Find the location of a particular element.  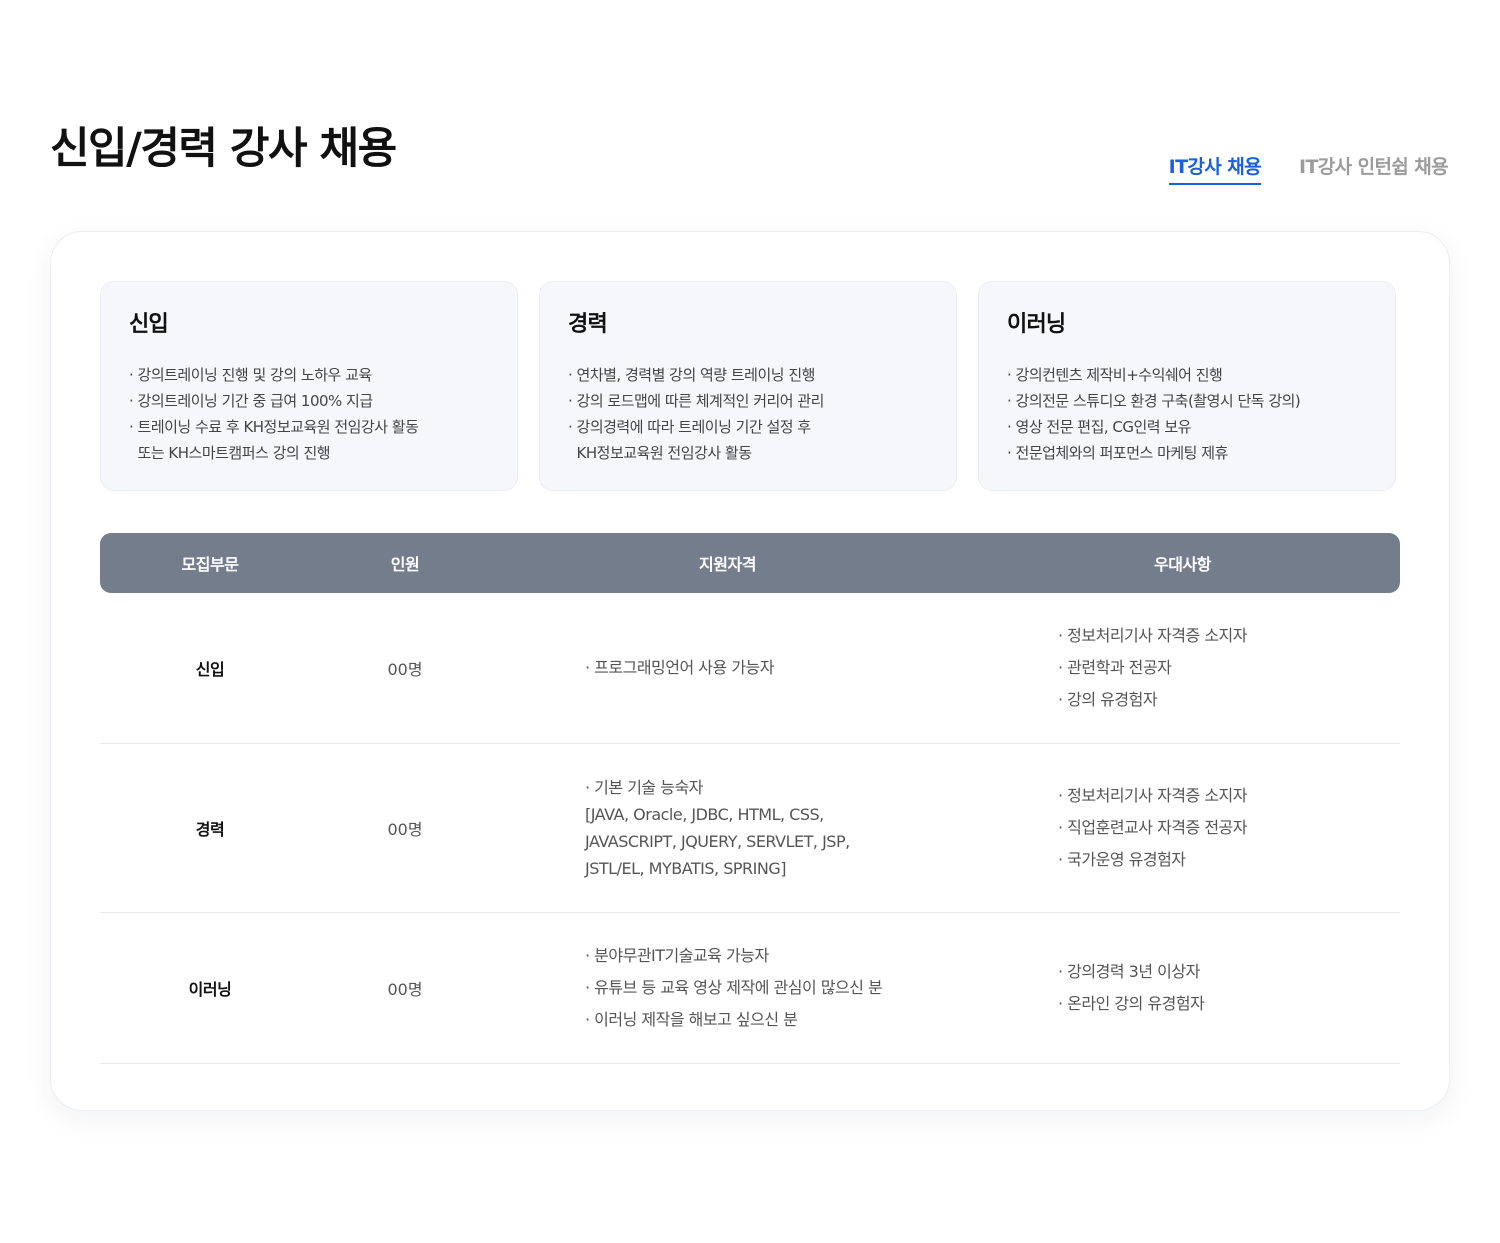

list-item: · 트레이닝 수료 후 KH정보교육원 전임강사 활동 is located at coordinates (274, 427).